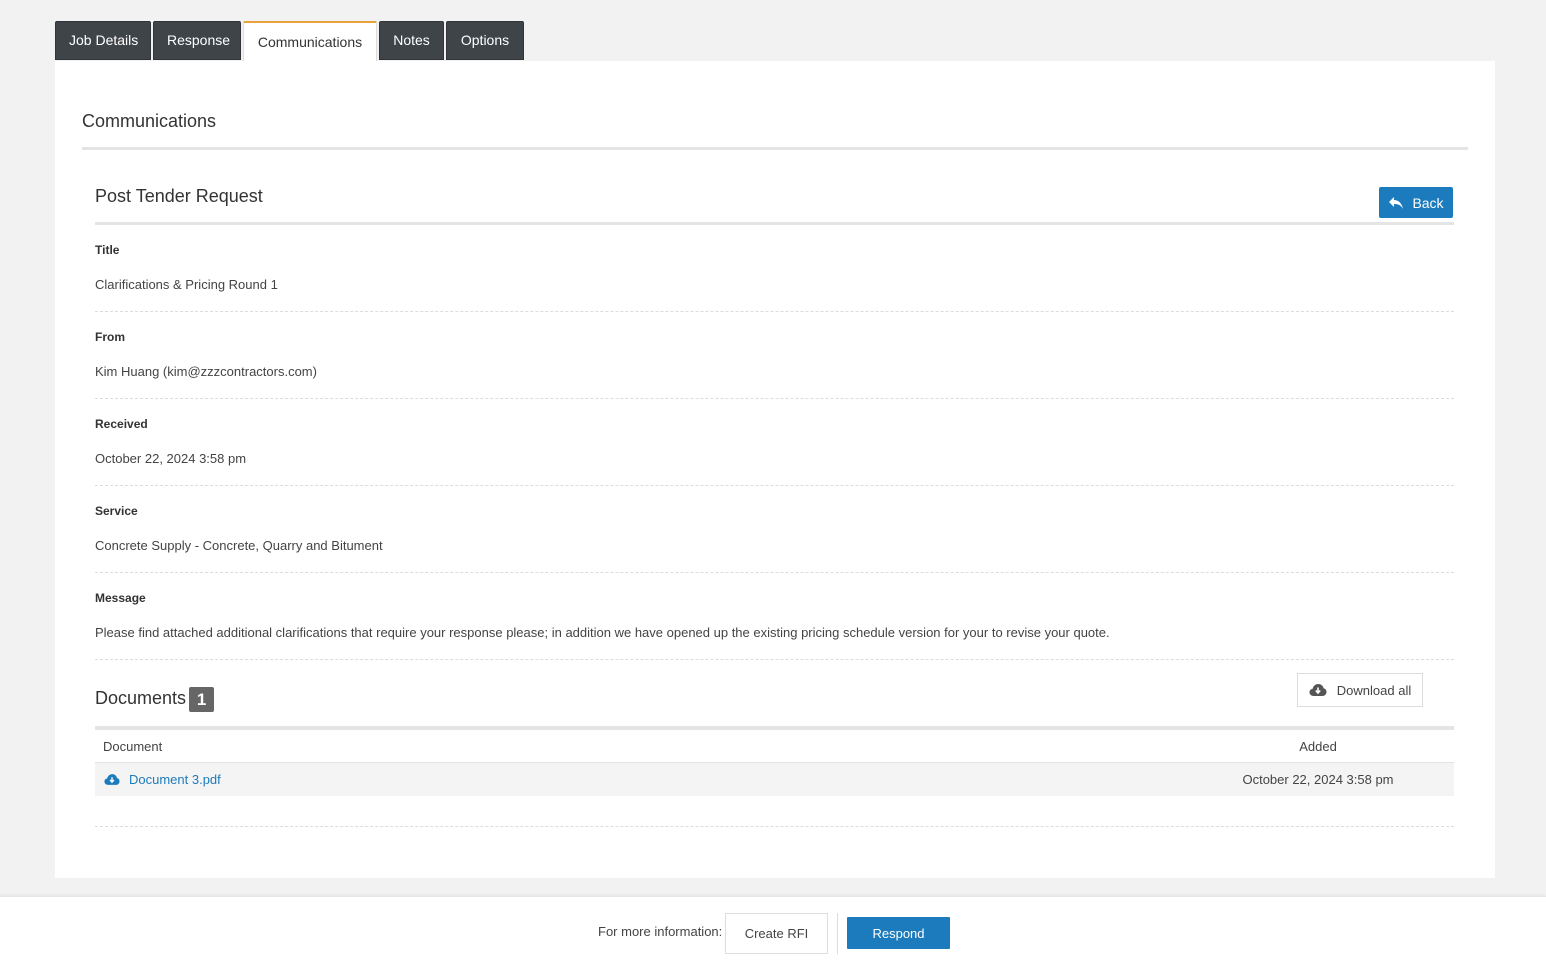 This screenshot has width=1546, height=966. I want to click on tab-communications: Communications, so click(310, 41).